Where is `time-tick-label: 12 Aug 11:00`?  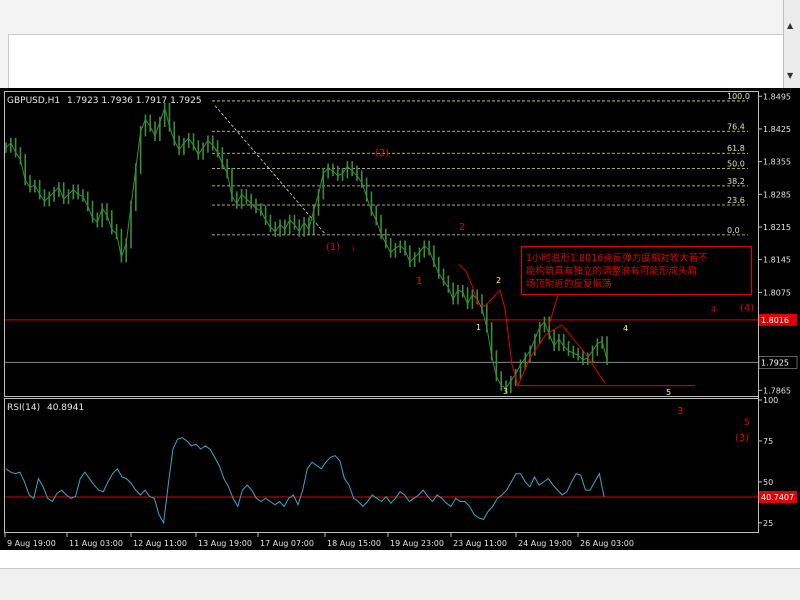
time-tick-label: 12 Aug 11:00 is located at coordinates (160, 543).